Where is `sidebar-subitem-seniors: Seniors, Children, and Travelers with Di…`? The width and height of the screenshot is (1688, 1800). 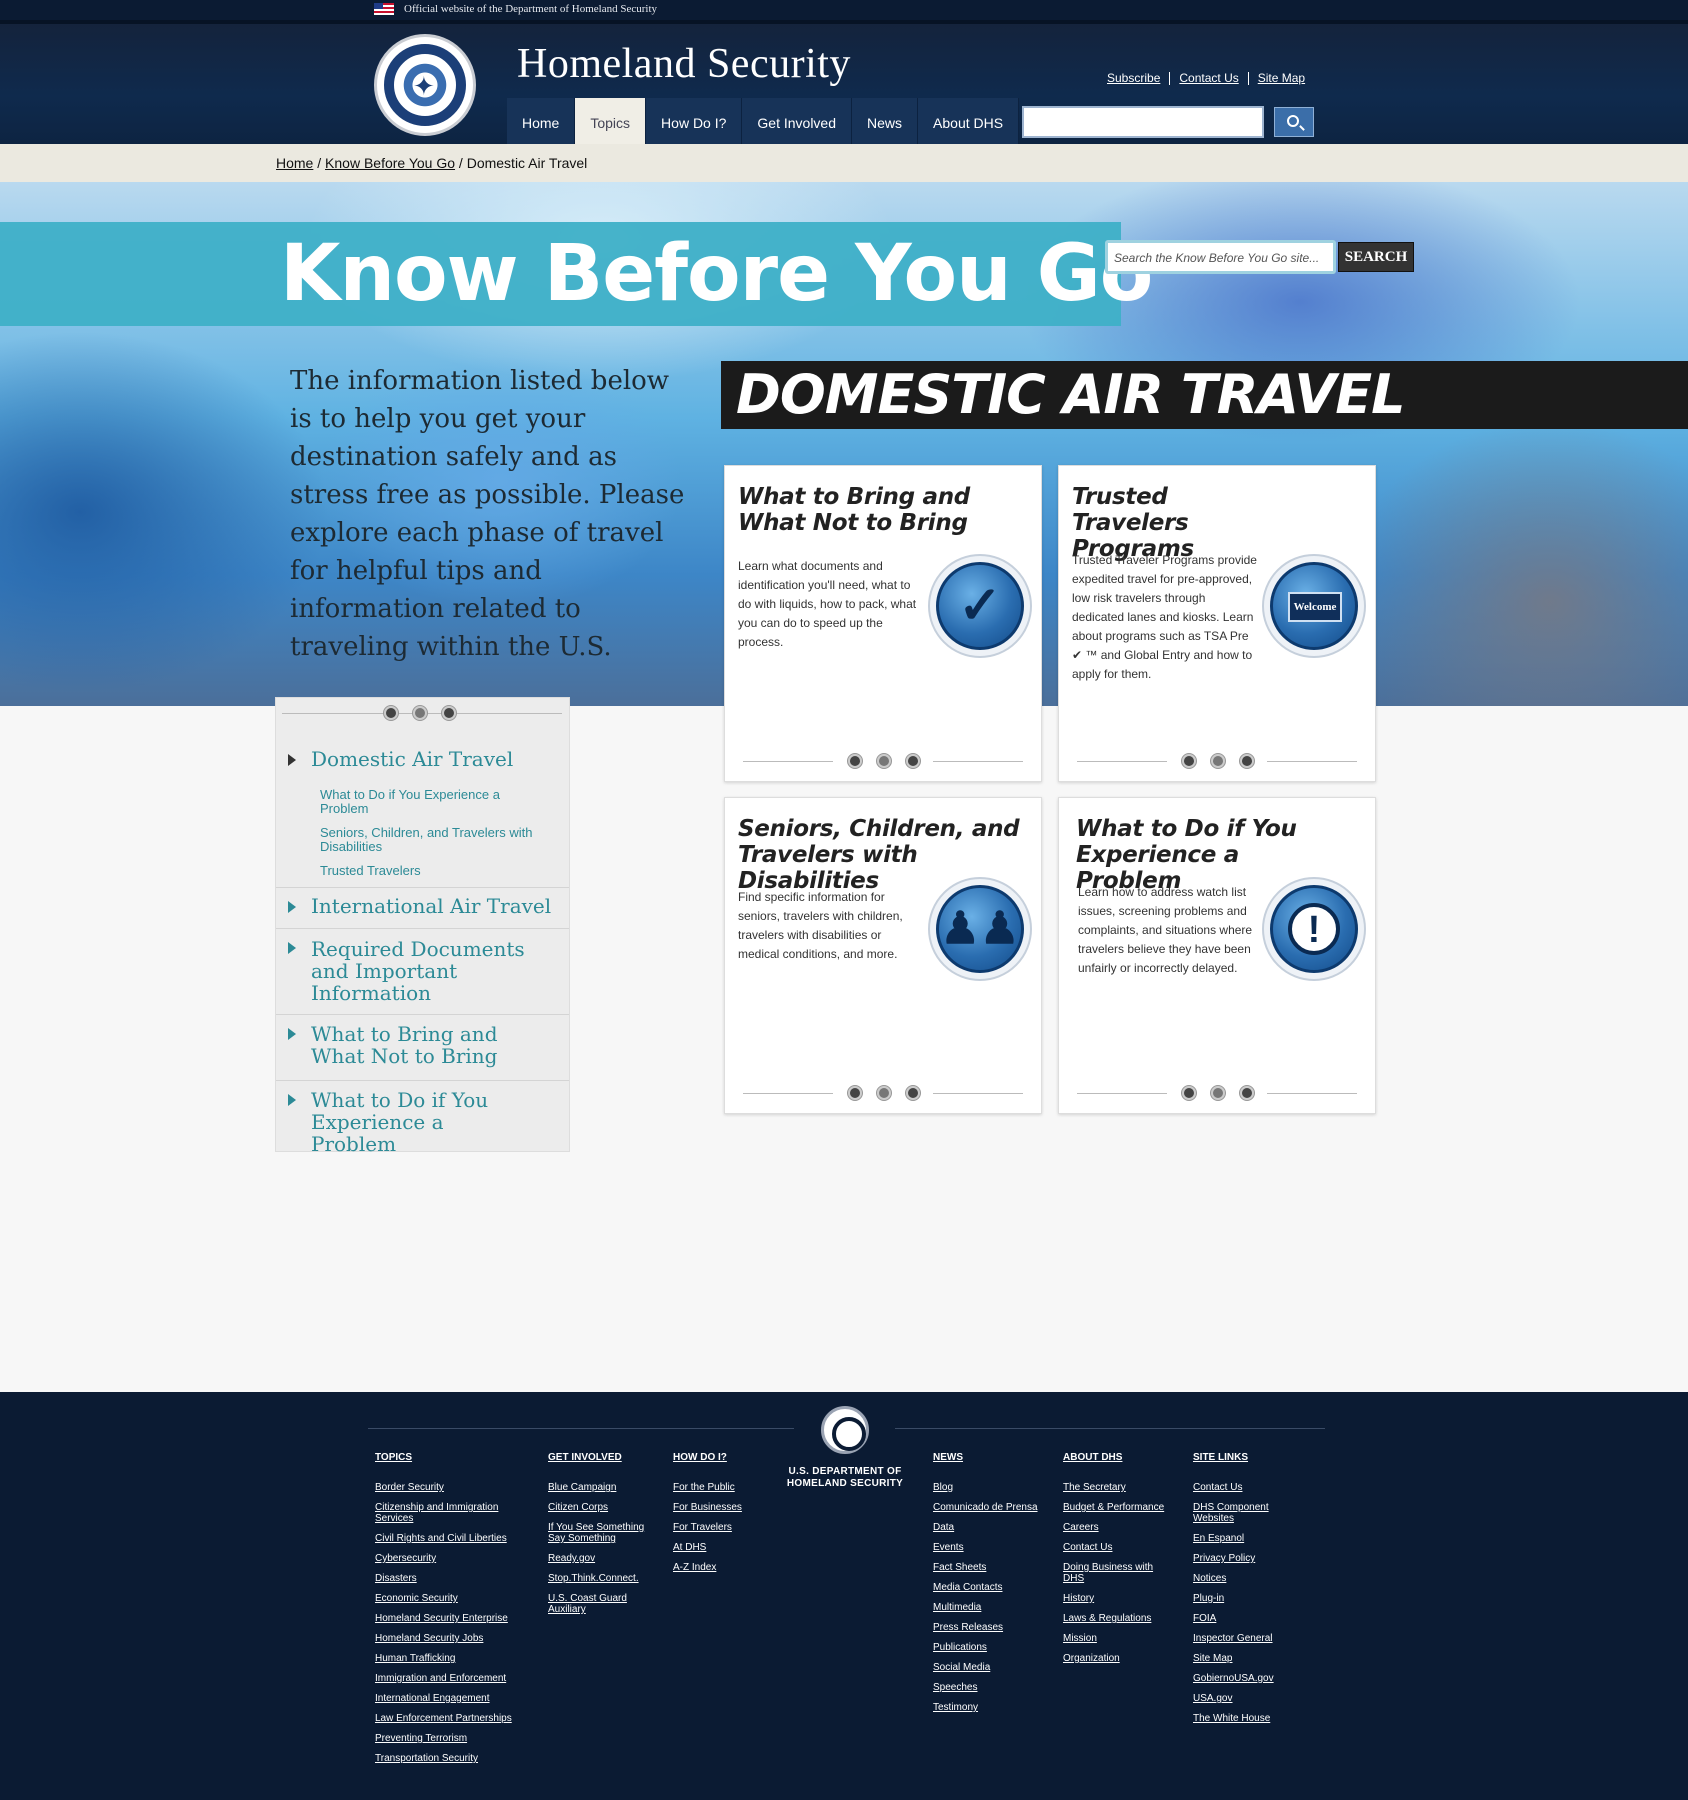 sidebar-subitem-seniors: Seniors, Children, and Travelers with Di… is located at coordinates (427, 840).